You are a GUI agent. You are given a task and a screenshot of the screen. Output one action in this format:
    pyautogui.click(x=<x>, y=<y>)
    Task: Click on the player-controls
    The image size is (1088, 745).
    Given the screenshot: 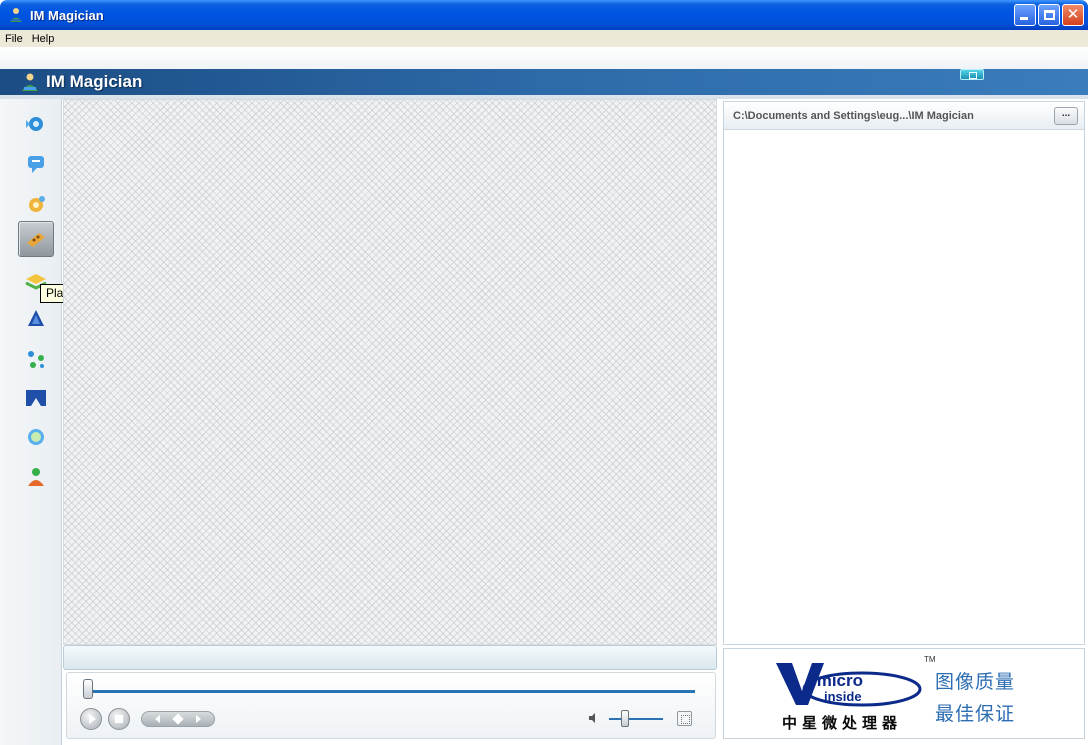 What is the action you would take?
    pyautogui.click(x=391, y=705)
    